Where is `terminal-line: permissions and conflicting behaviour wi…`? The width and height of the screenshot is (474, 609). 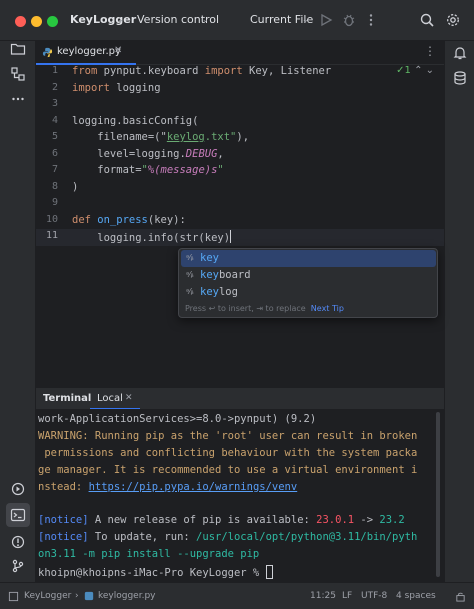
terminal-line: permissions and conflicting behaviour wi… is located at coordinates (228, 453).